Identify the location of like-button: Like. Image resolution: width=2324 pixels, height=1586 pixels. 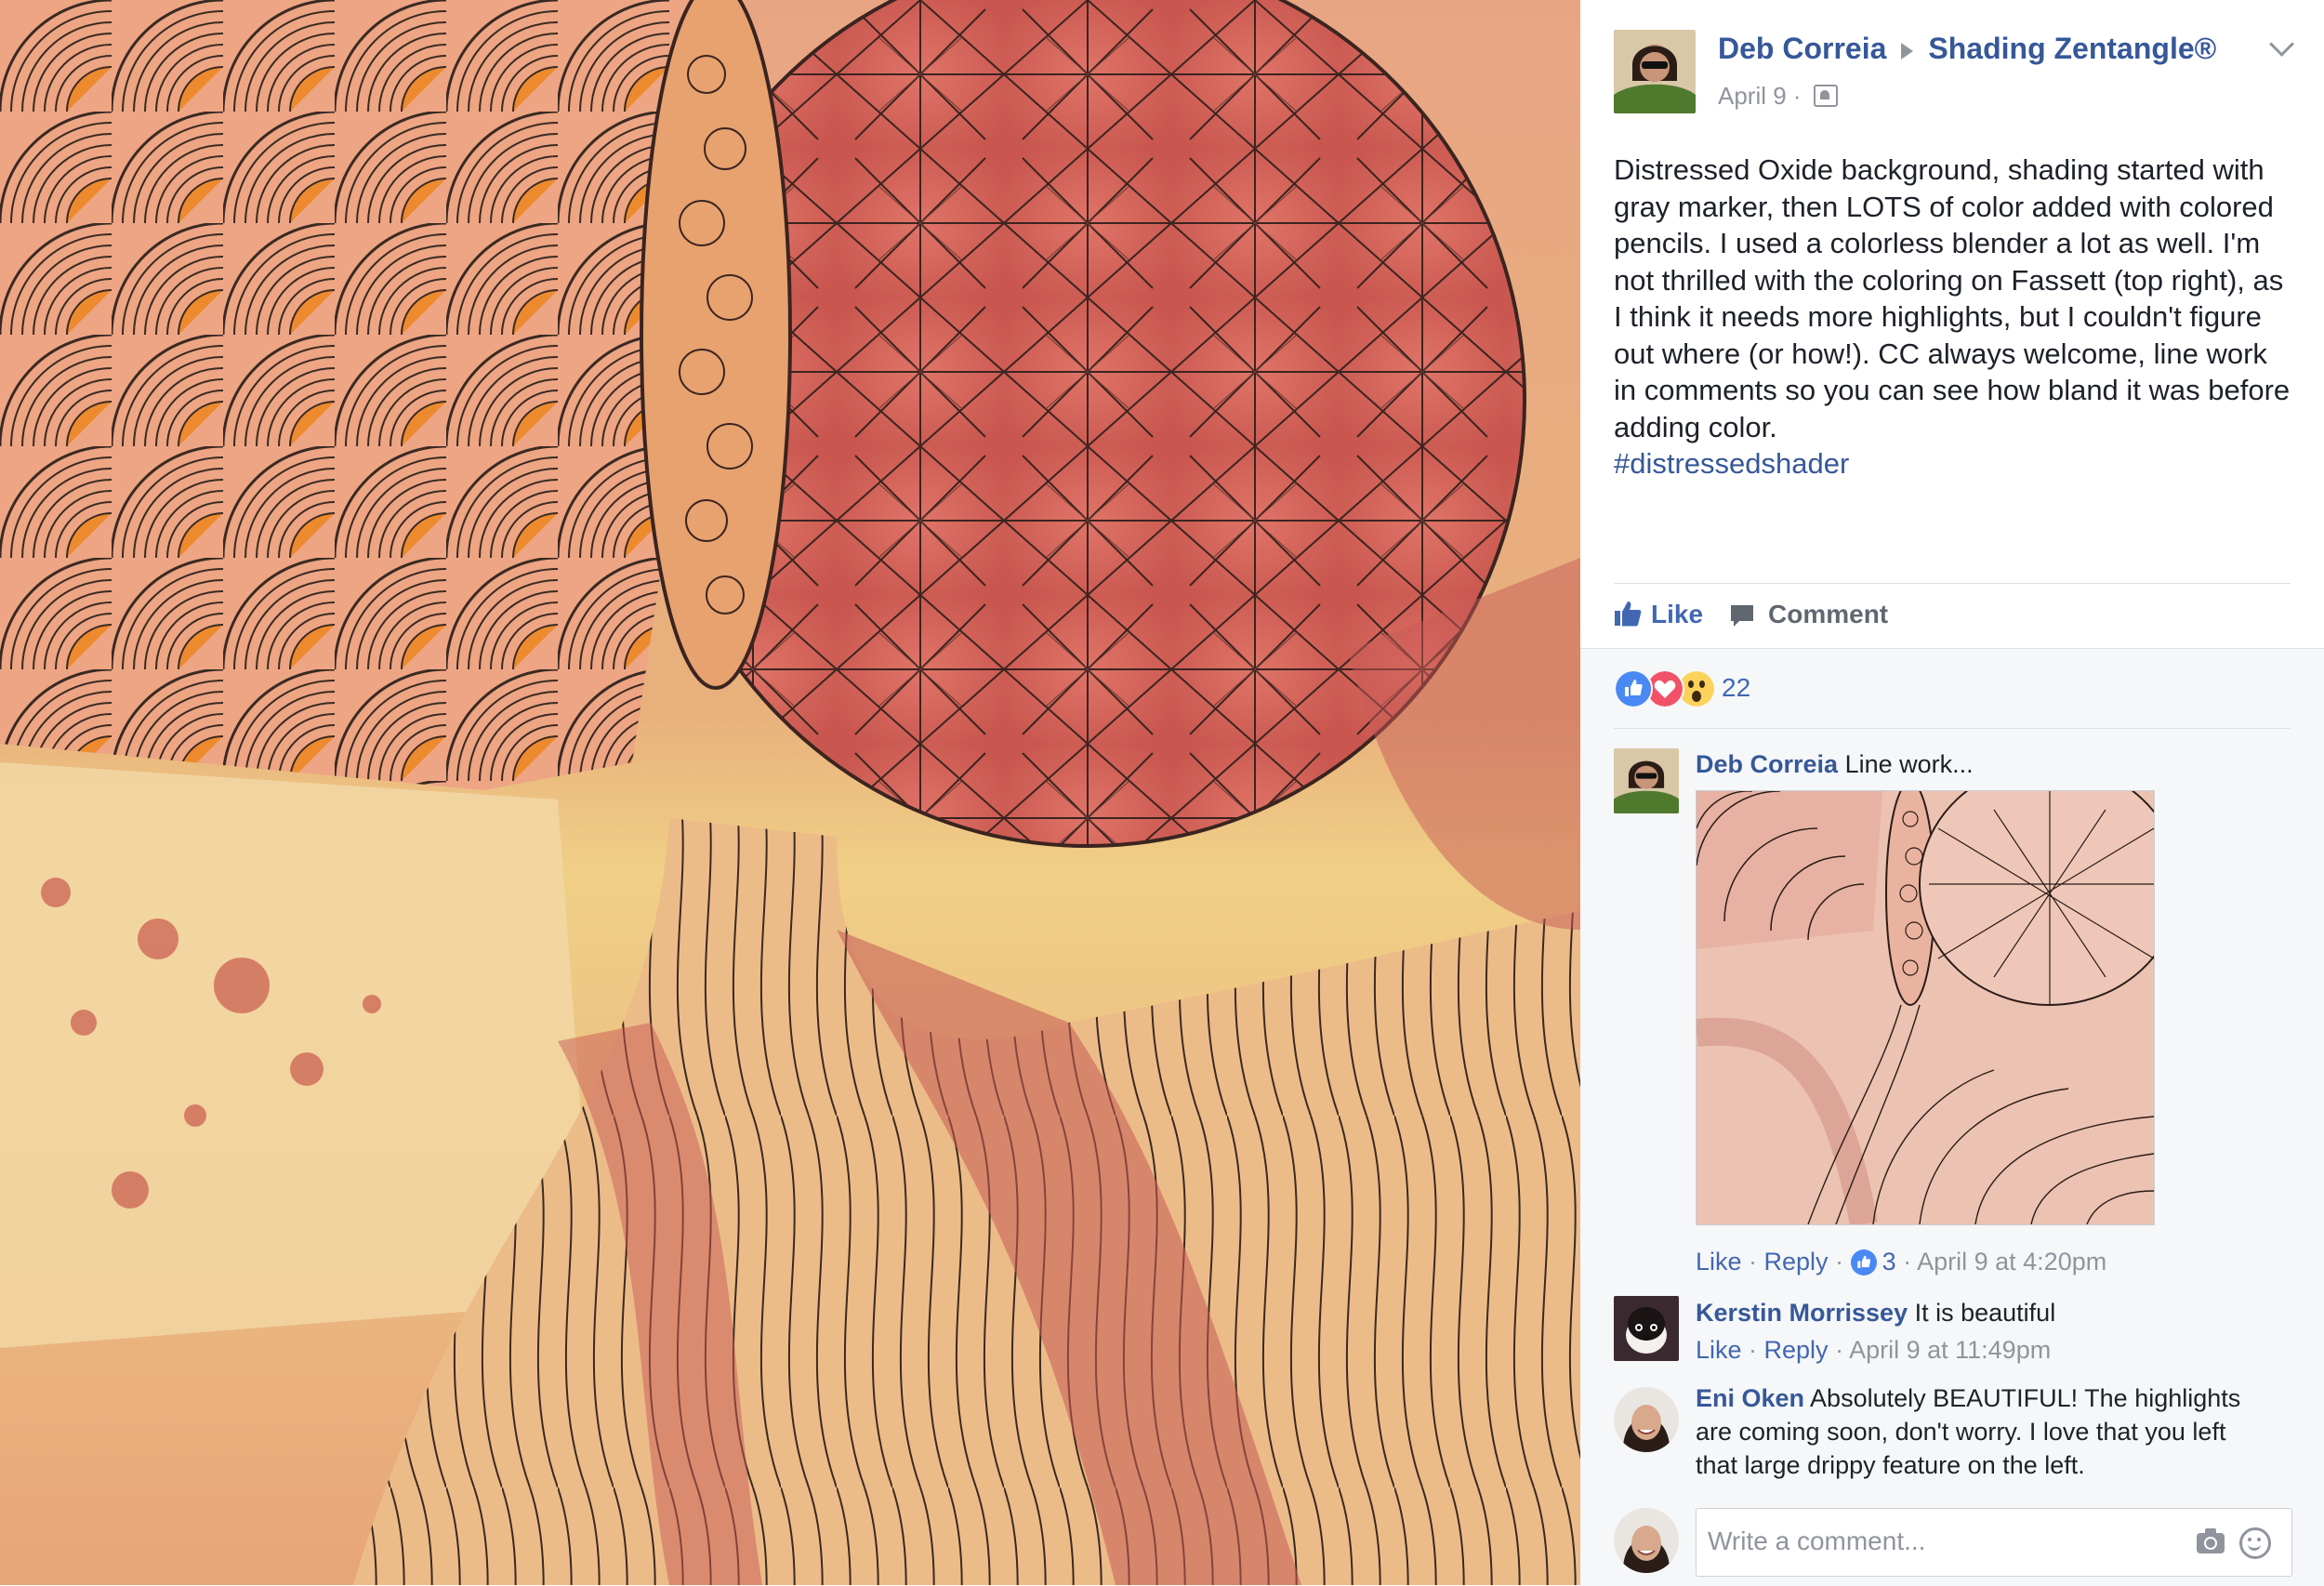
(1658, 614).